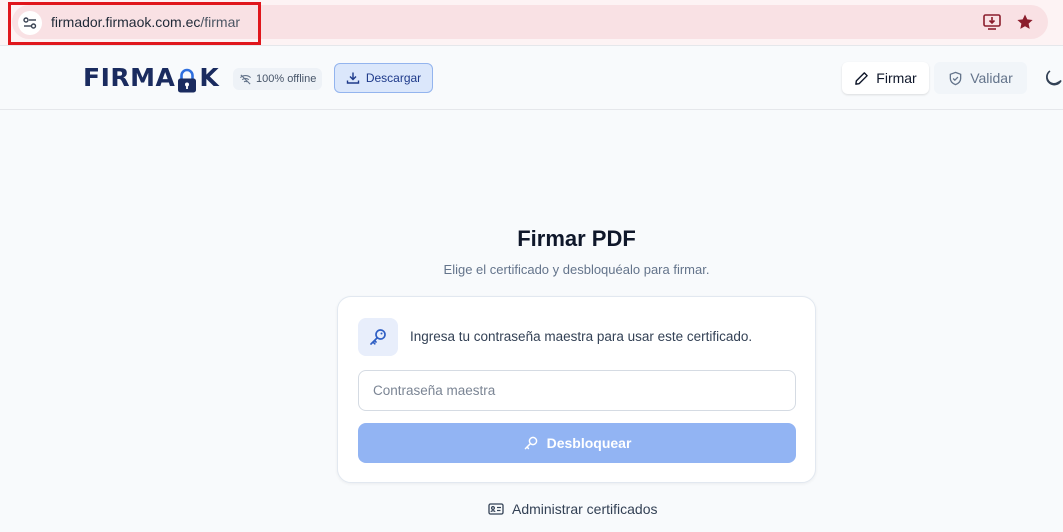 The width and height of the screenshot is (1063, 532). I want to click on bookmark-star-icon, so click(1025, 22).